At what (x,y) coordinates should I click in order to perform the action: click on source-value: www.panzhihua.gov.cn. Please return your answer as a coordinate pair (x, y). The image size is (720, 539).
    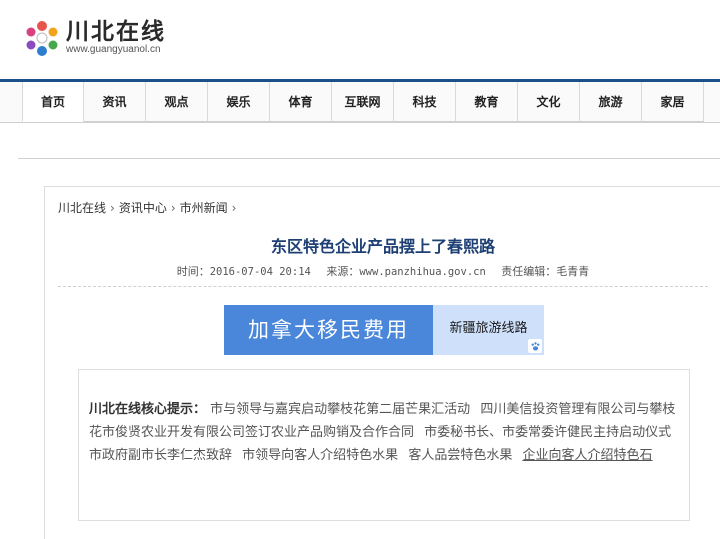
    Looking at the image, I should click on (422, 272).